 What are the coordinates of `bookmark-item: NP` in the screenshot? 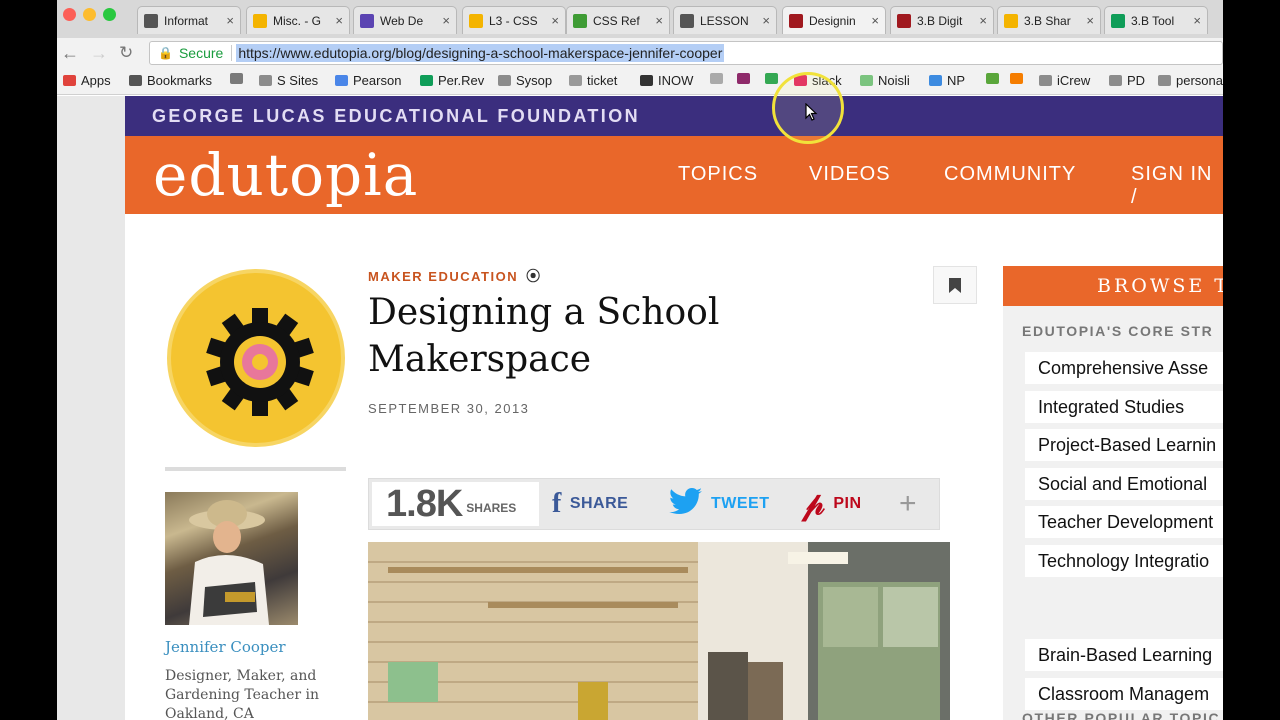 It's located at (947, 80).